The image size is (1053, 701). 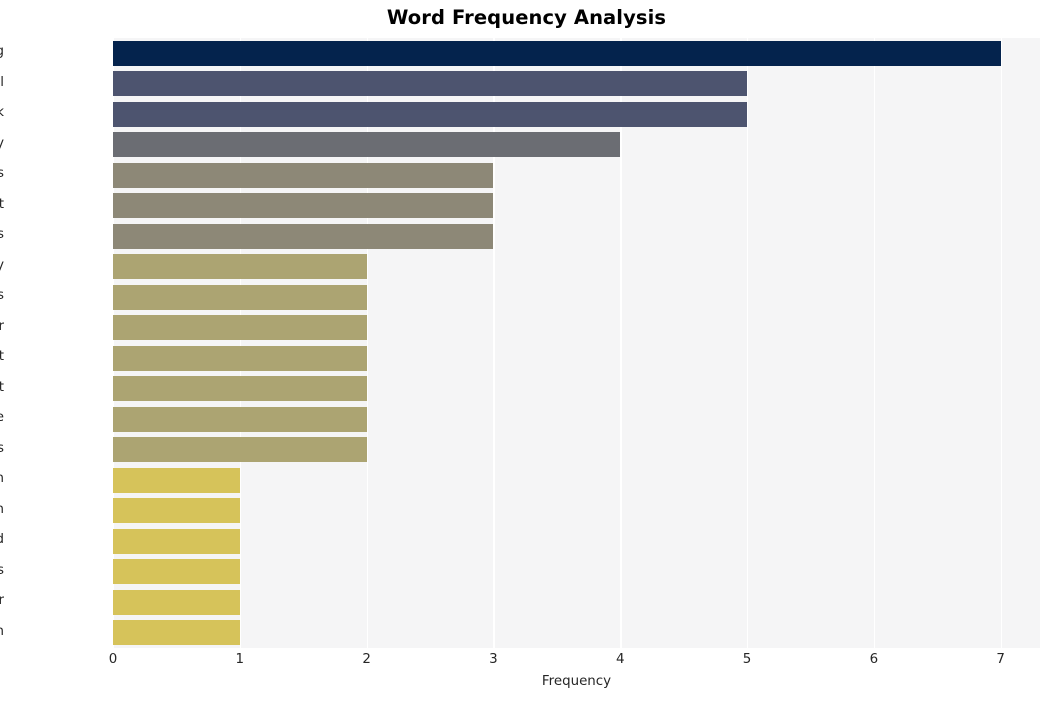 I want to click on y-tick-label-deepfakes: deepfakes, so click(x=2, y=448).